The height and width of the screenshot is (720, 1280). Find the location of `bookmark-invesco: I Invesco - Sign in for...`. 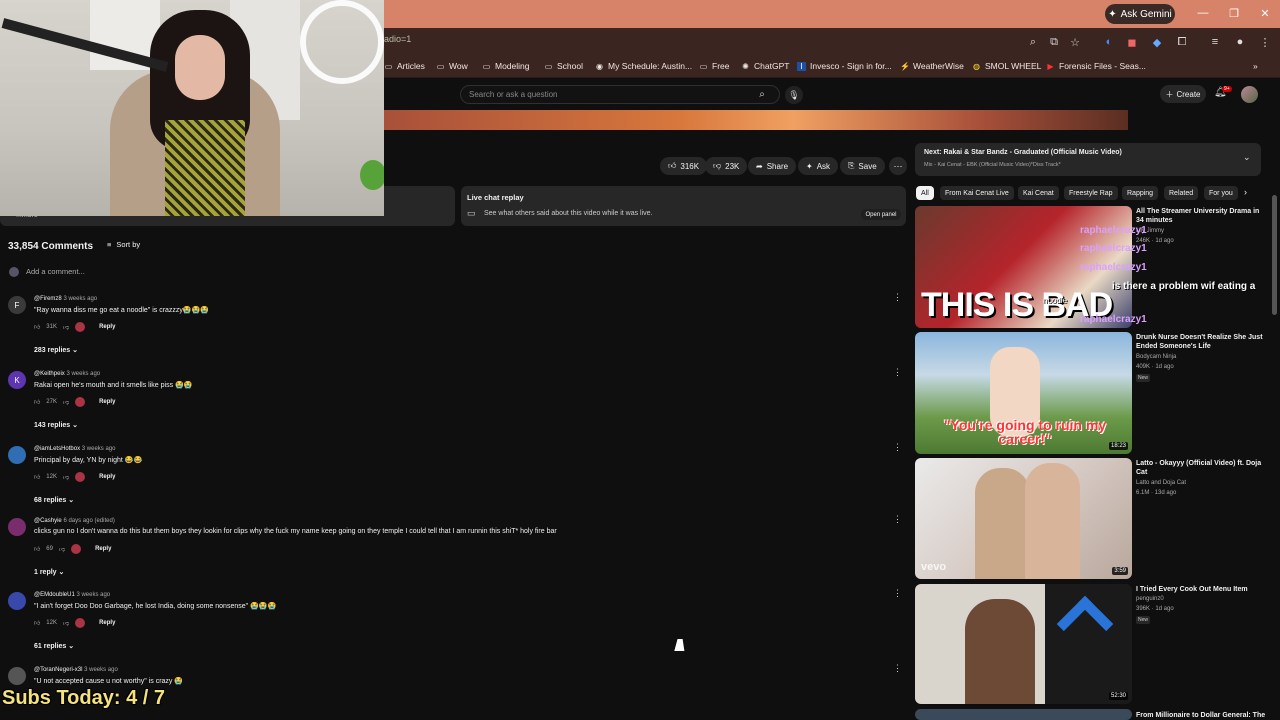

bookmark-invesco: I Invesco - Sign in for... is located at coordinates (844, 66).